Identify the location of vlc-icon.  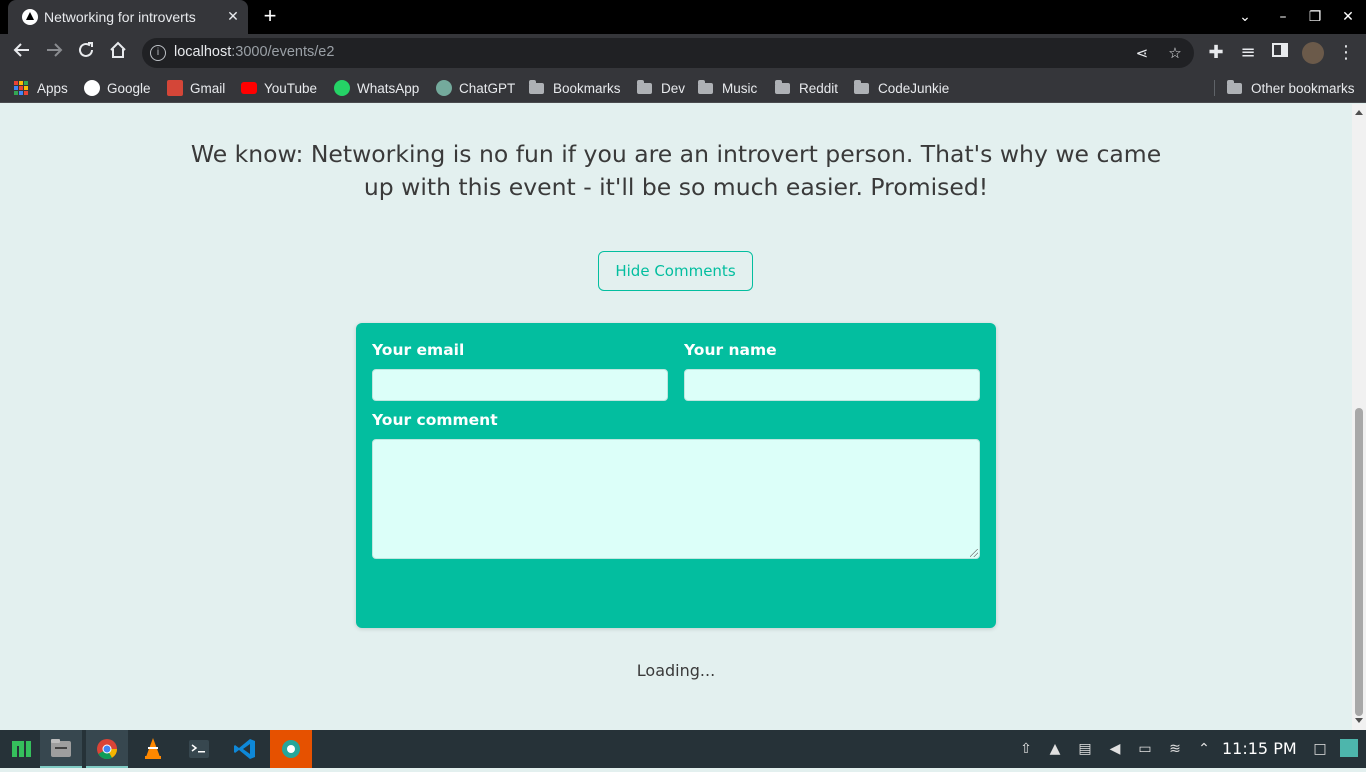
(153, 749).